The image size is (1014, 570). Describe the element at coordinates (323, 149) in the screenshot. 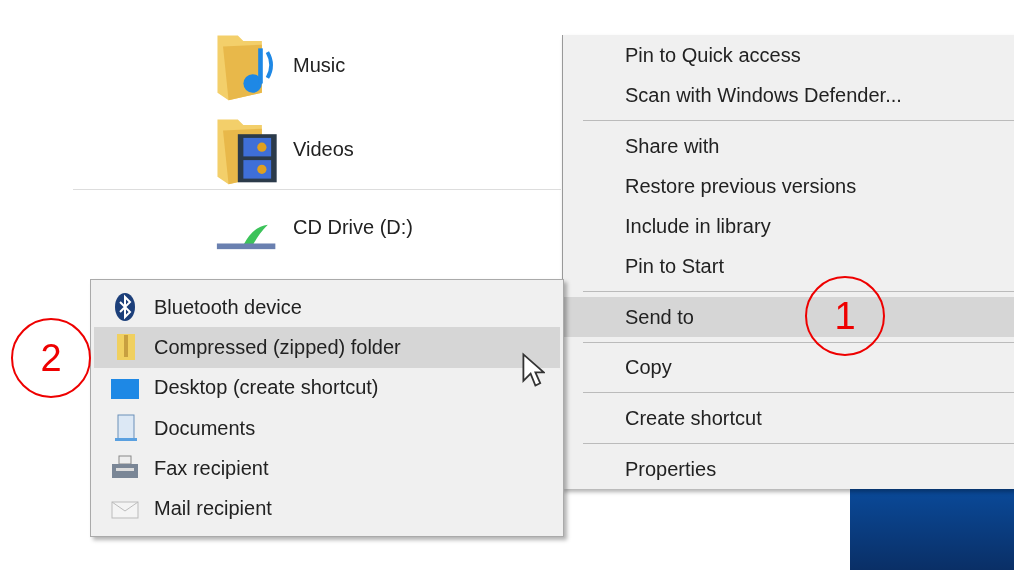

I see `folder-label: Videos` at that location.